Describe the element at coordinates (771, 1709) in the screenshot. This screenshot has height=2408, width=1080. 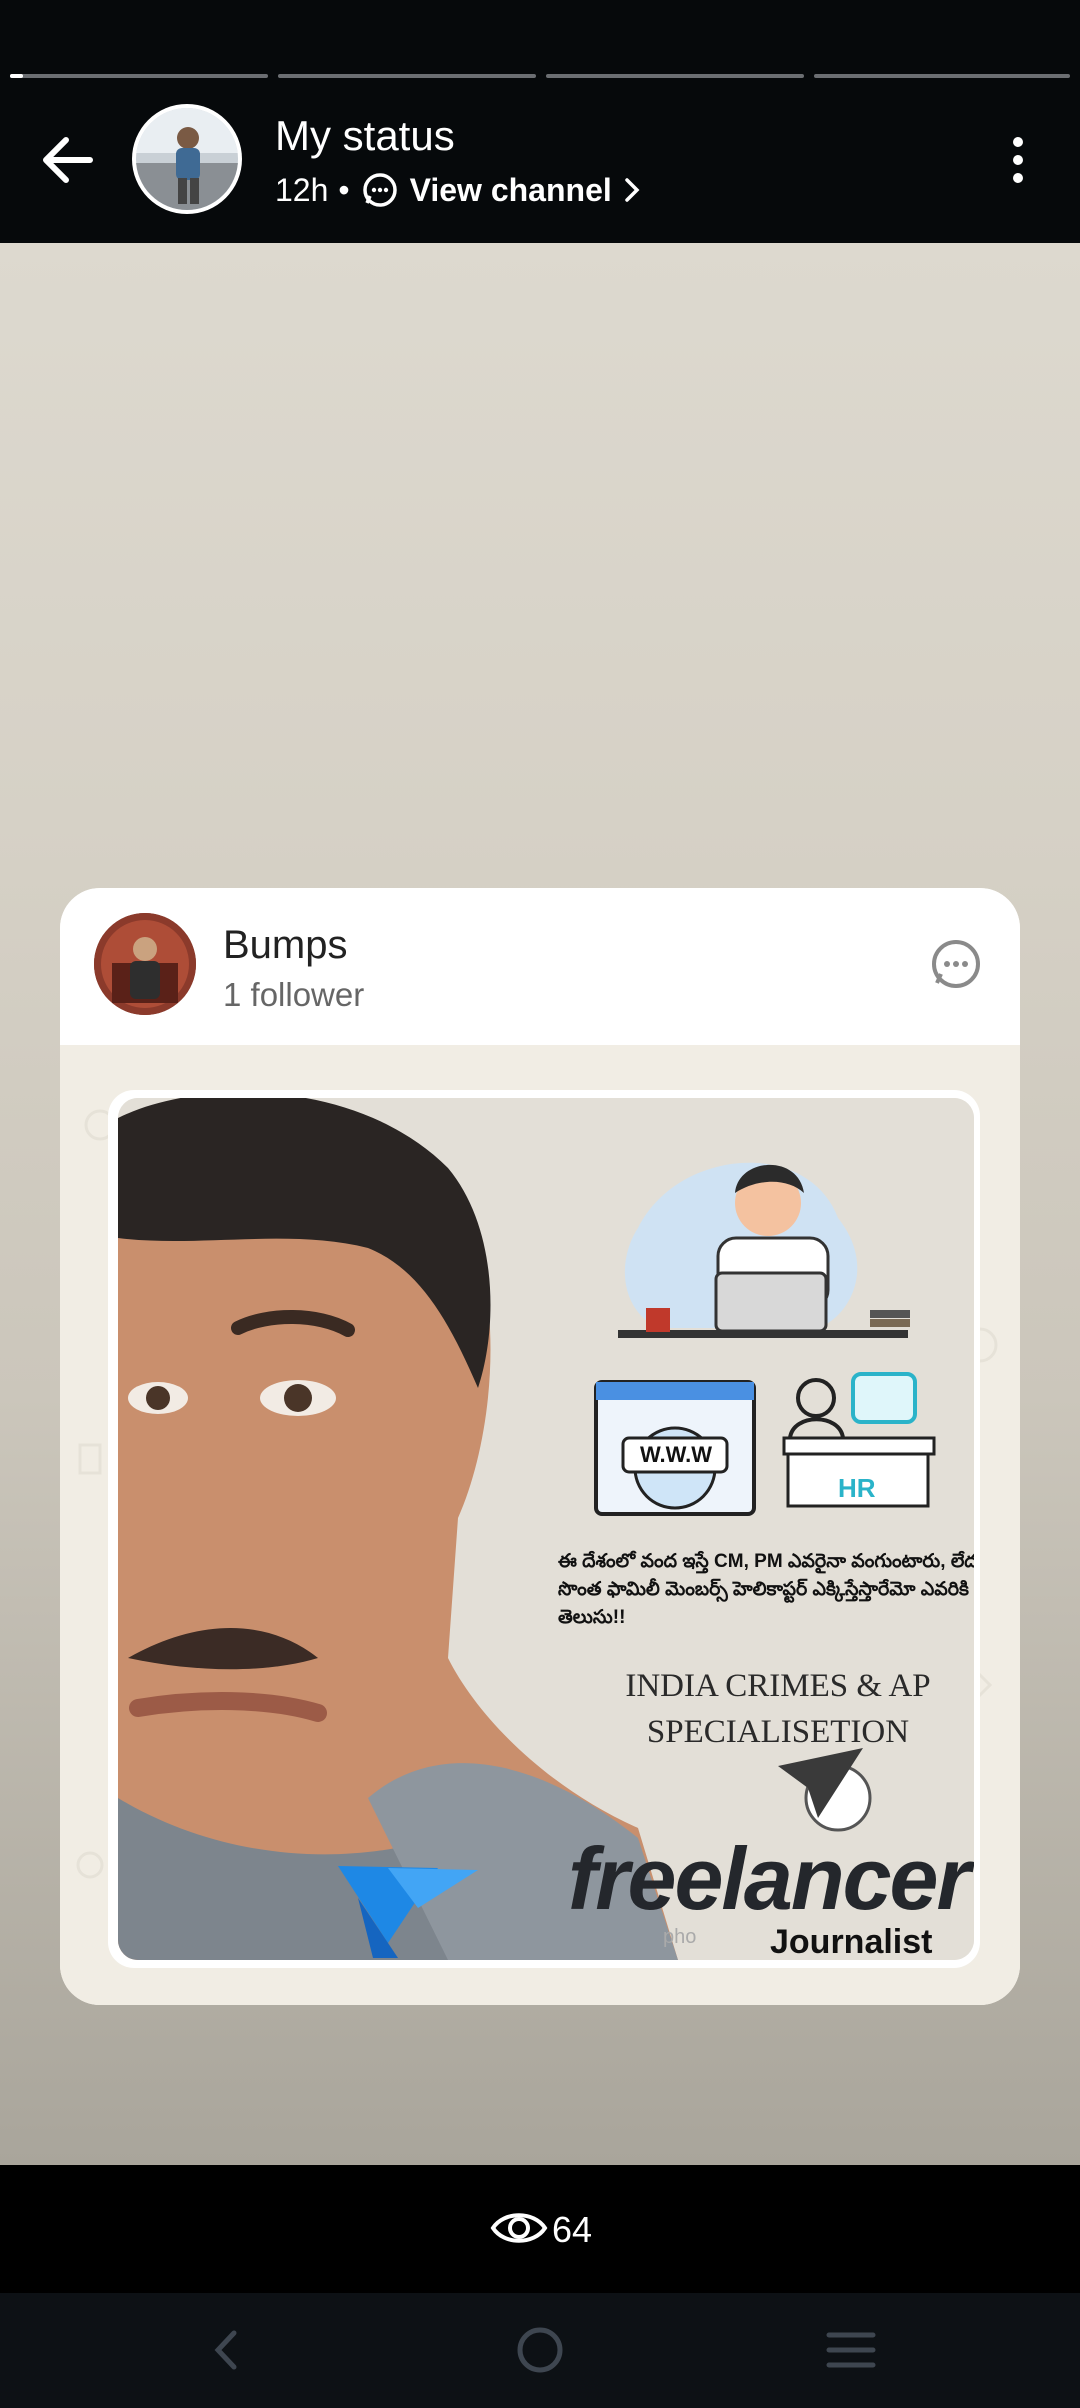
I see `poster-headline: INDIA CRIMES & AP SPECIALISETION` at that location.